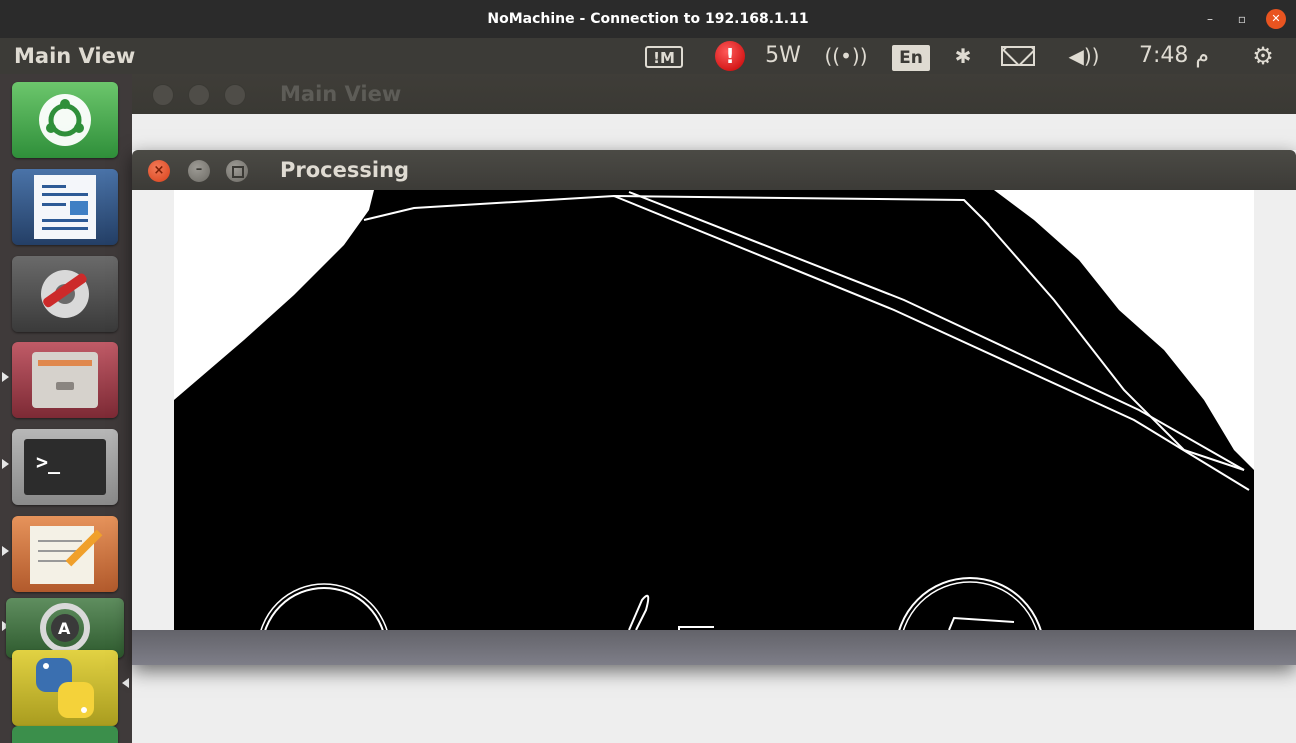 The height and width of the screenshot is (743, 1296). What do you see at coordinates (1242, 19) in the screenshot?
I see `maximize-button: ▫` at bounding box center [1242, 19].